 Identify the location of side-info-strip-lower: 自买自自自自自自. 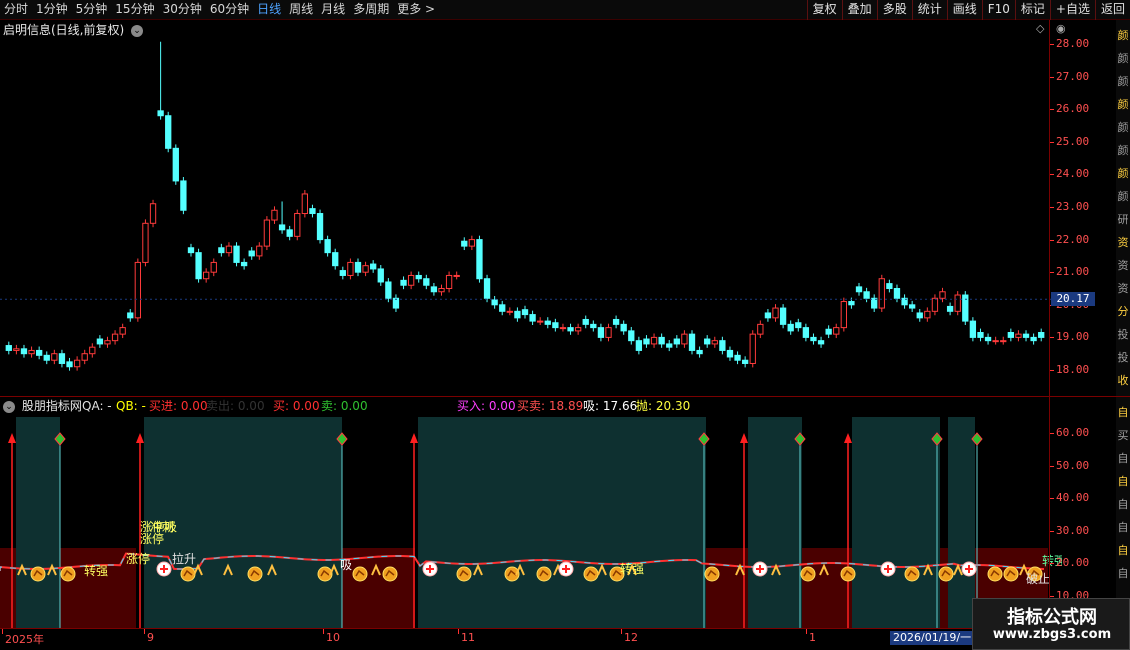
(1123, 512).